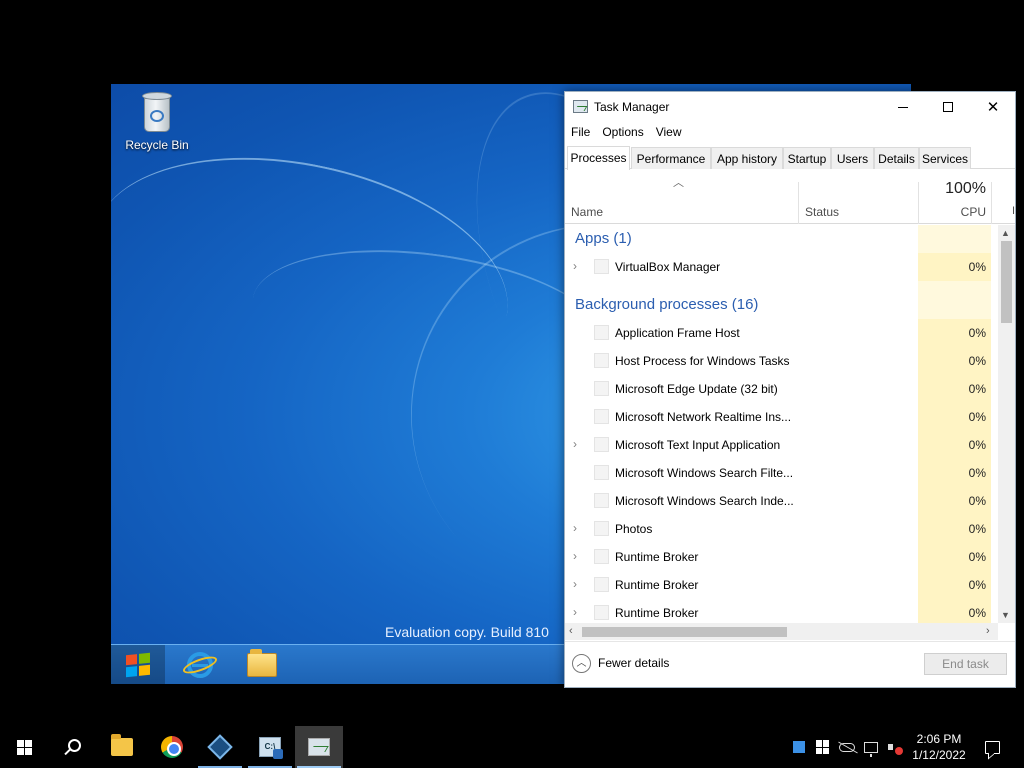 This screenshot has height=768, width=1024. Describe the element at coordinates (632, 107) in the screenshot. I see `window-title: Task Manager` at that location.